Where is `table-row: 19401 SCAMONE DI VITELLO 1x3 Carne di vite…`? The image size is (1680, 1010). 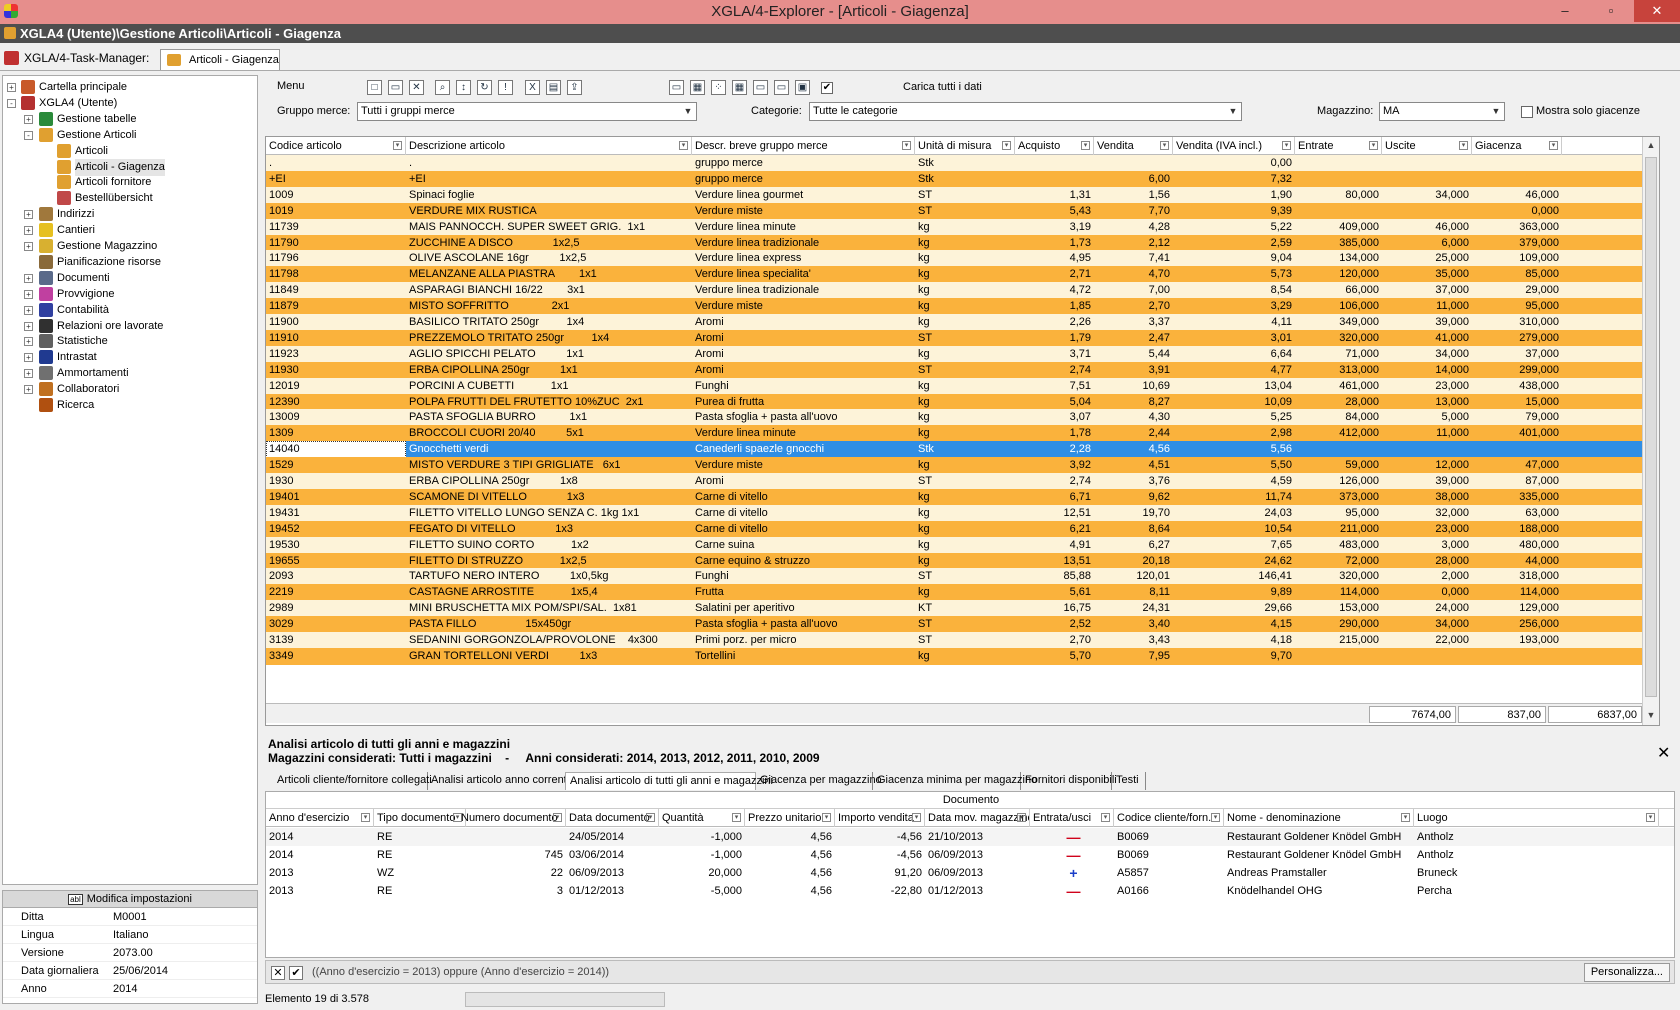
table-row: 19401 SCAMONE DI VITELLO 1x3 Carne di vite… is located at coordinates (962, 497).